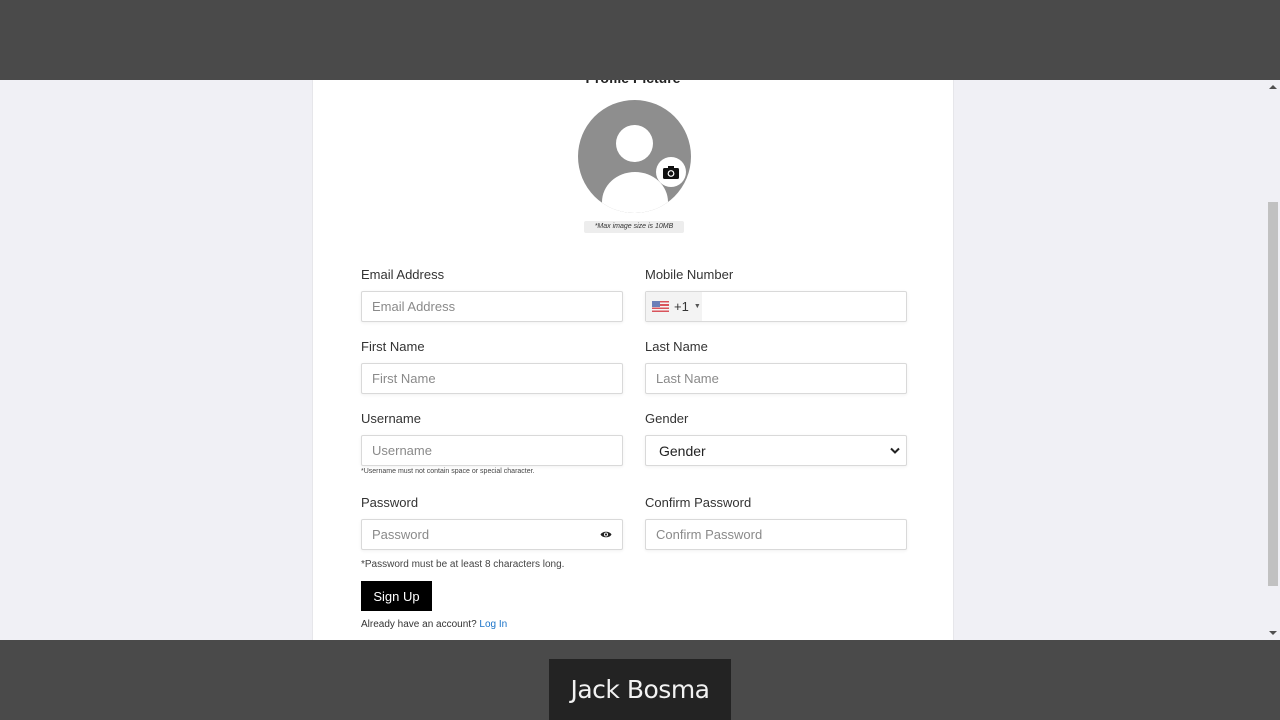  What do you see at coordinates (689, 274) in the screenshot?
I see `mobile-label: Mobile Number` at bounding box center [689, 274].